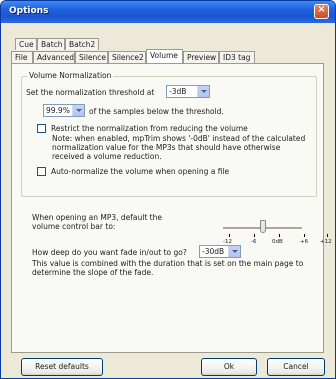  Describe the element at coordinates (64, 110) in the screenshot. I see `percent-select: 99.9%` at that location.